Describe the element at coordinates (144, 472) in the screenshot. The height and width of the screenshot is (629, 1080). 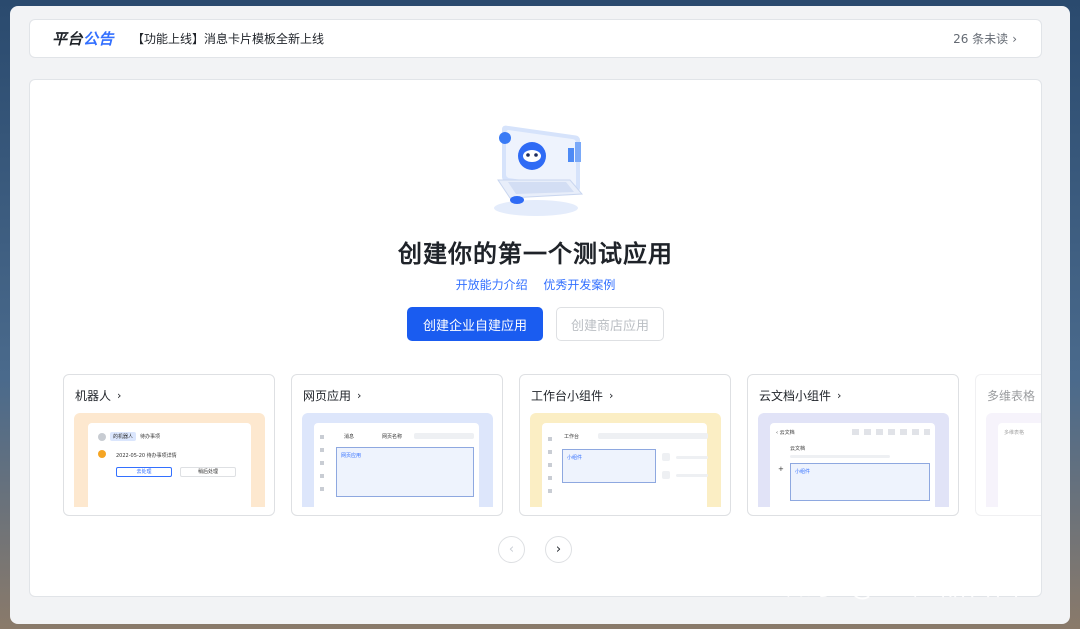
I see `handle-button: 去处理` at that location.